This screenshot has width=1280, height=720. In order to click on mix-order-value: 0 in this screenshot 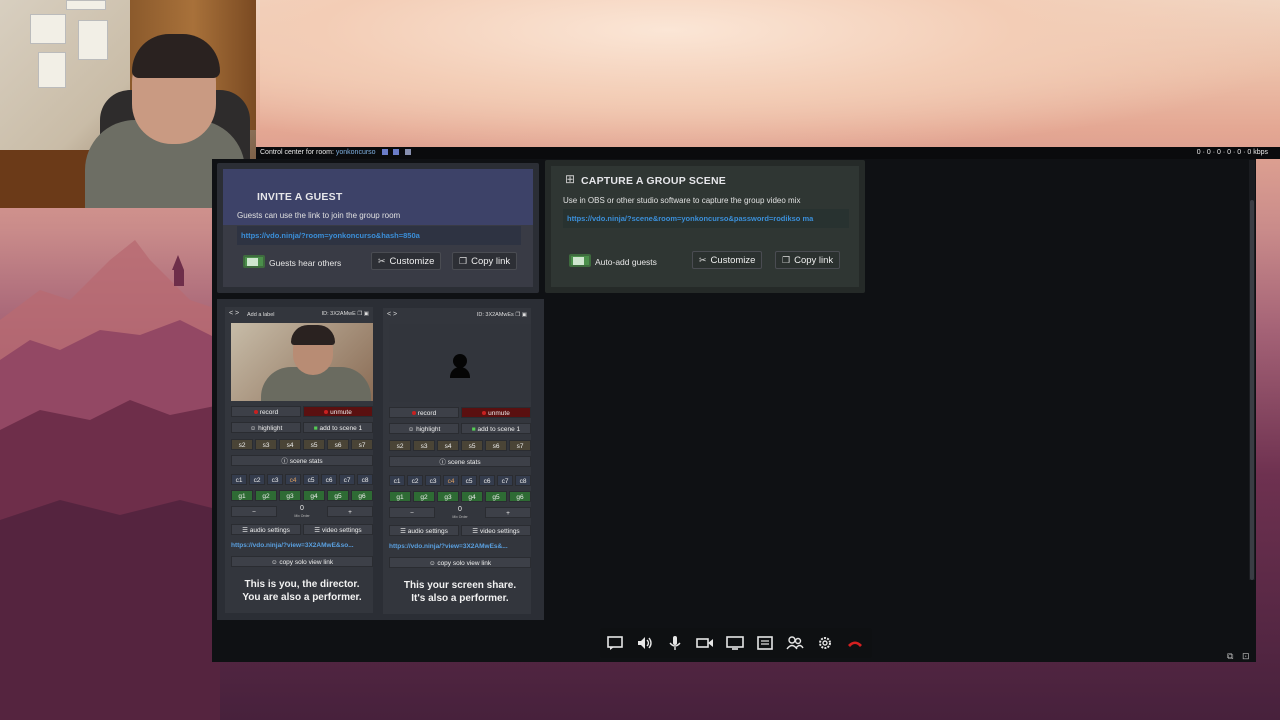, I will do `click(302, 508)`.